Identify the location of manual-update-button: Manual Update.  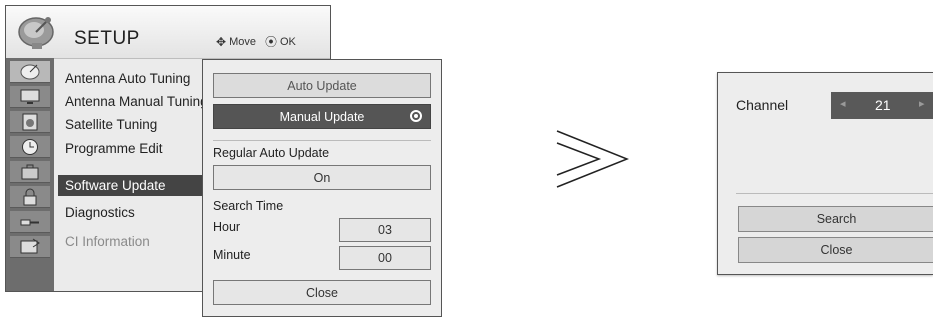
(322, 116).